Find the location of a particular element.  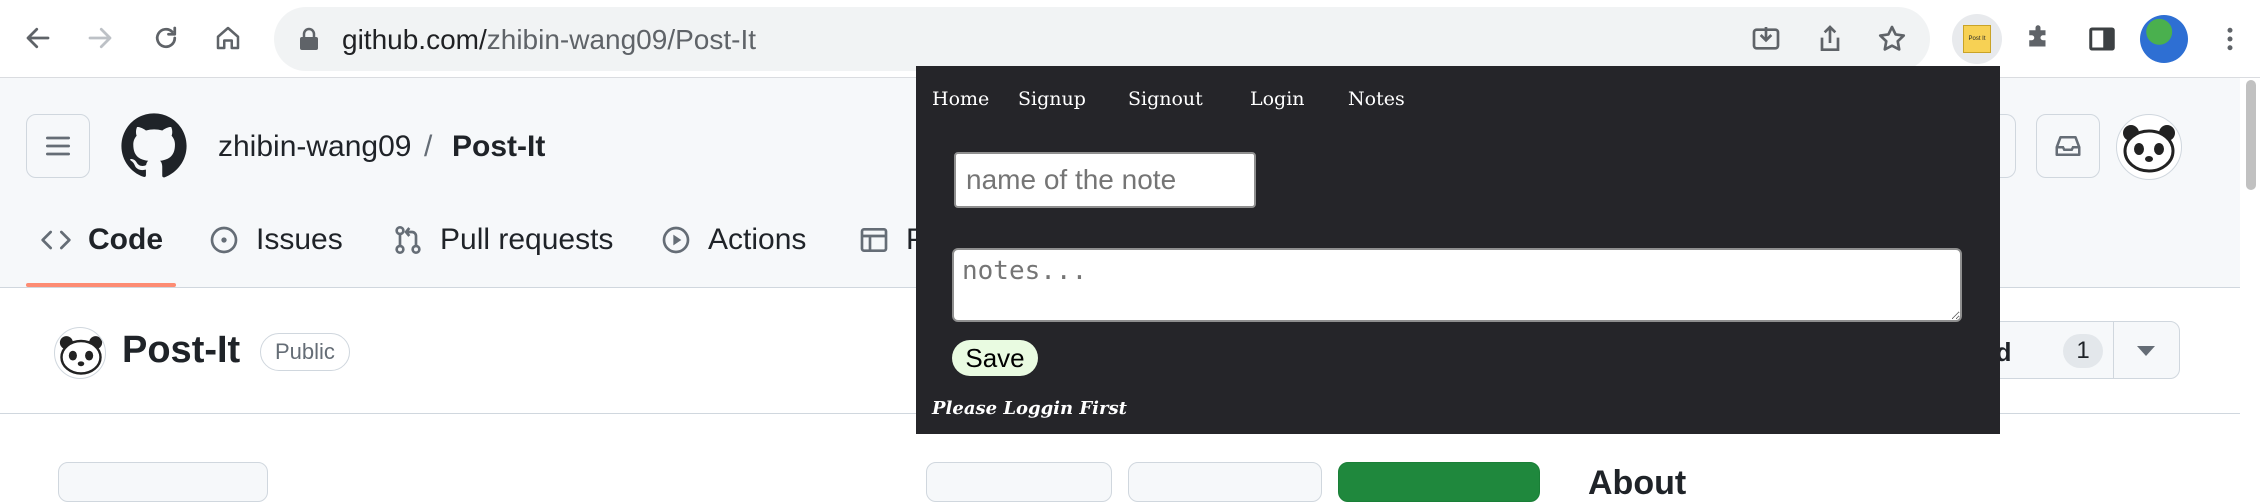

actions-icon is located at coordinates (676, 240).